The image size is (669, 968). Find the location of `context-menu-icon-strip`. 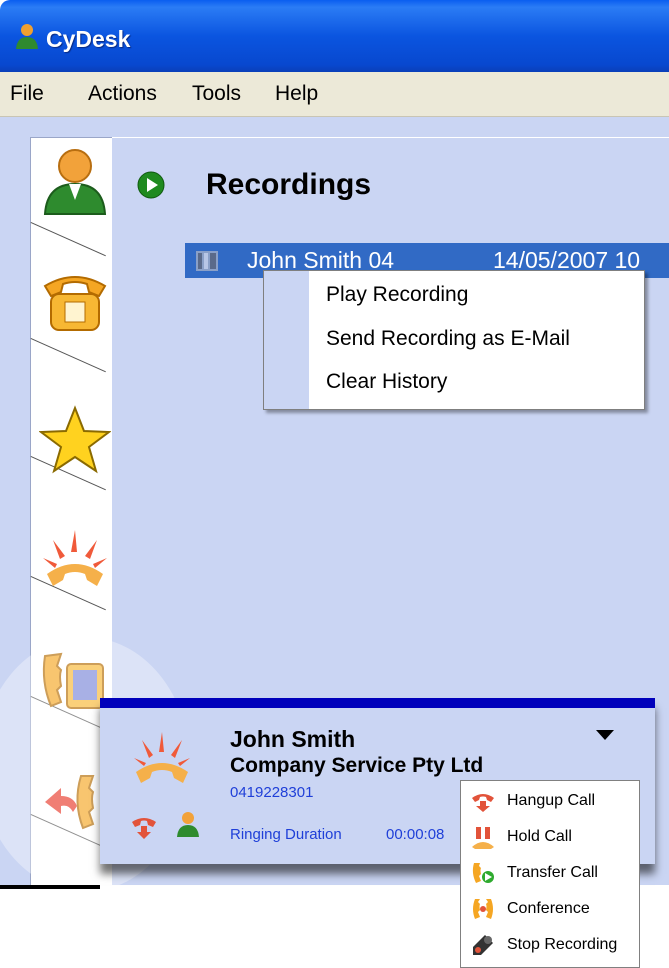

context-menu-icon-strip is located at coordinates (286, 340).